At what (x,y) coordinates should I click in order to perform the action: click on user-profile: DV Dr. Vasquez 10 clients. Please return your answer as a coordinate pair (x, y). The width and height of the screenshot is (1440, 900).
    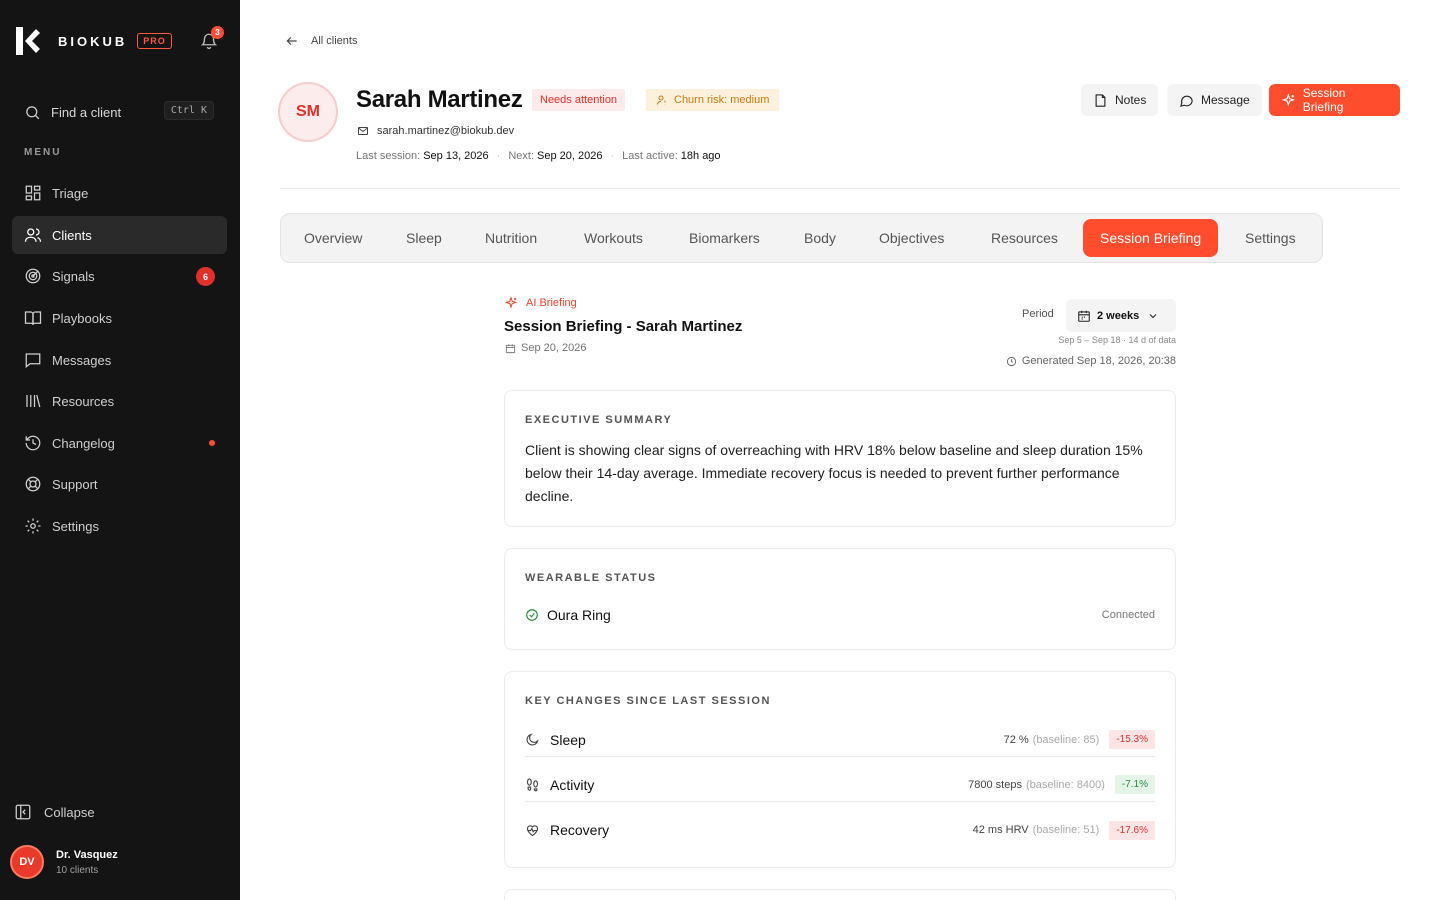
    Looking at the image, I should click on (64, 862).